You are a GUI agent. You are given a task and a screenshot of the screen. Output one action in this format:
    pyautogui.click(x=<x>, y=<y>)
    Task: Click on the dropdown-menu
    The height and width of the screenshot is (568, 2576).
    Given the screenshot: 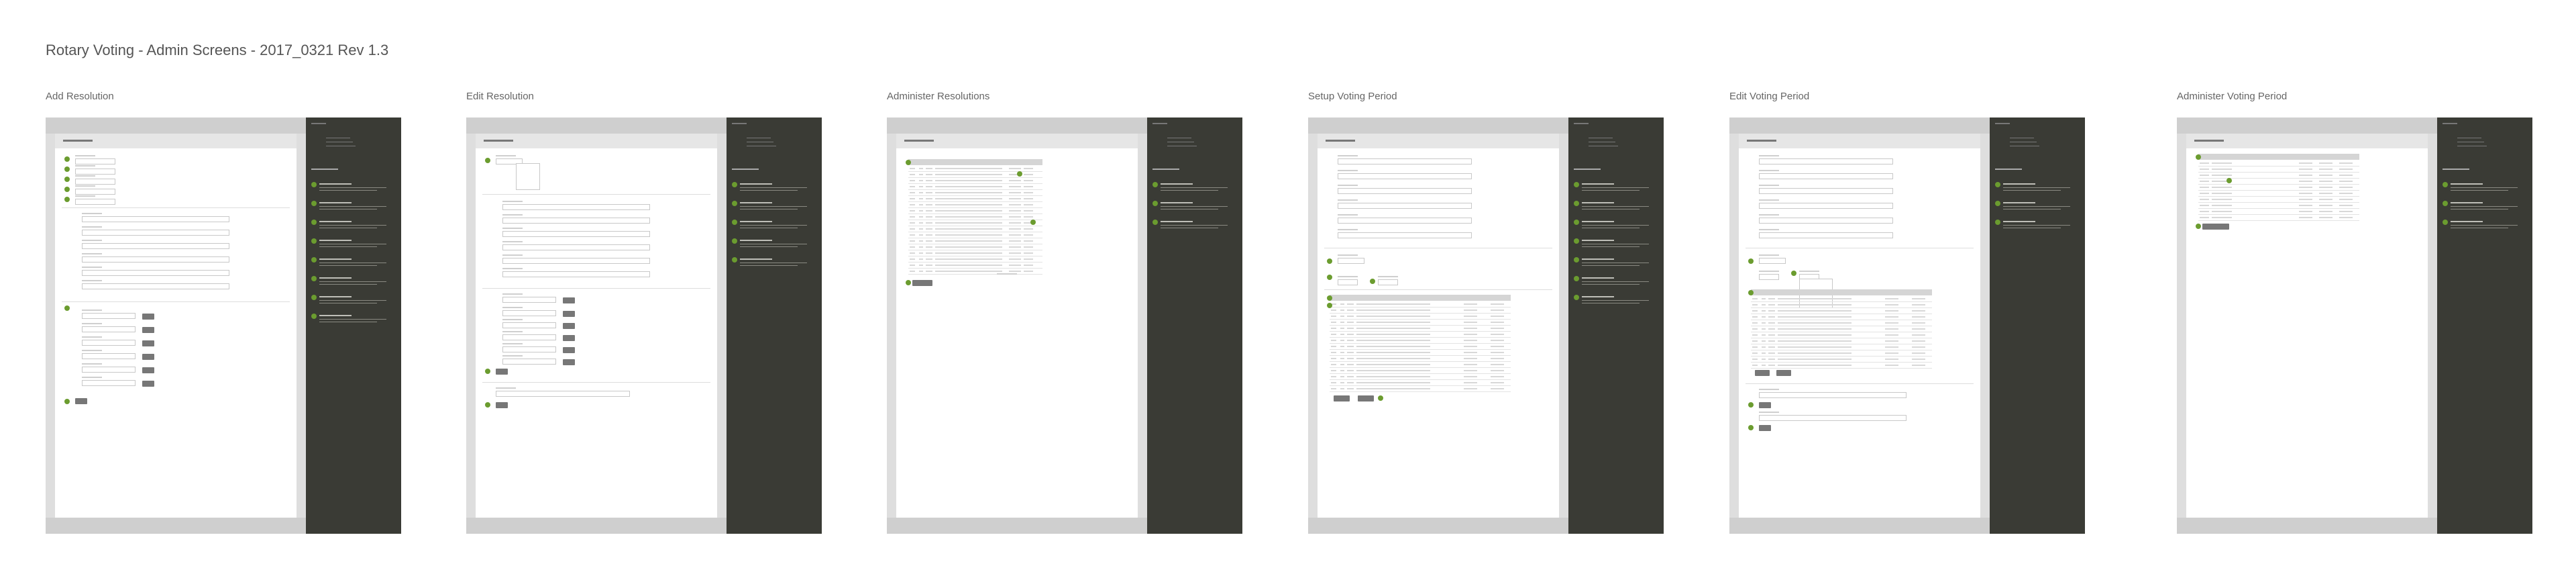 What is the action you would take?
    pyautogui.click(x=528, y=176)
    